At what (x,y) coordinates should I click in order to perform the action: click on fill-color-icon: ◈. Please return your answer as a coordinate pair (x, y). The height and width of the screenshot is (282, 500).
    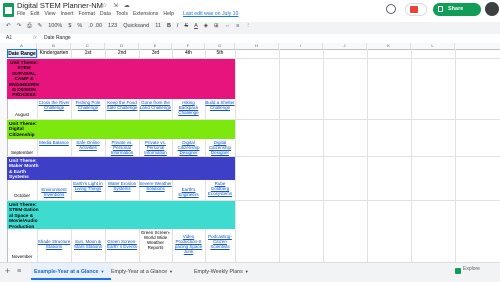
    Looking at the image, I should click on (206, 26).